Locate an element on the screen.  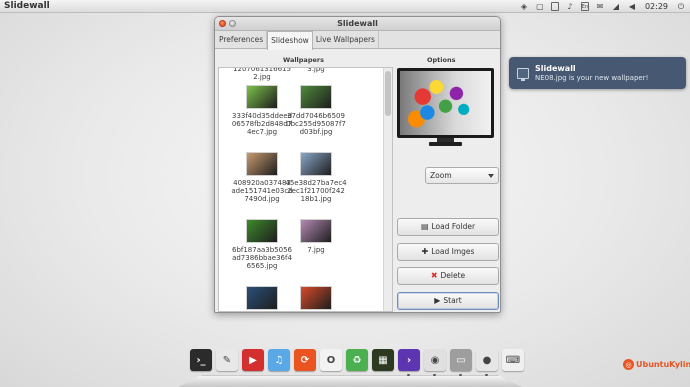
dock-glyph: ⌨ is located at coordinates (513, 360).